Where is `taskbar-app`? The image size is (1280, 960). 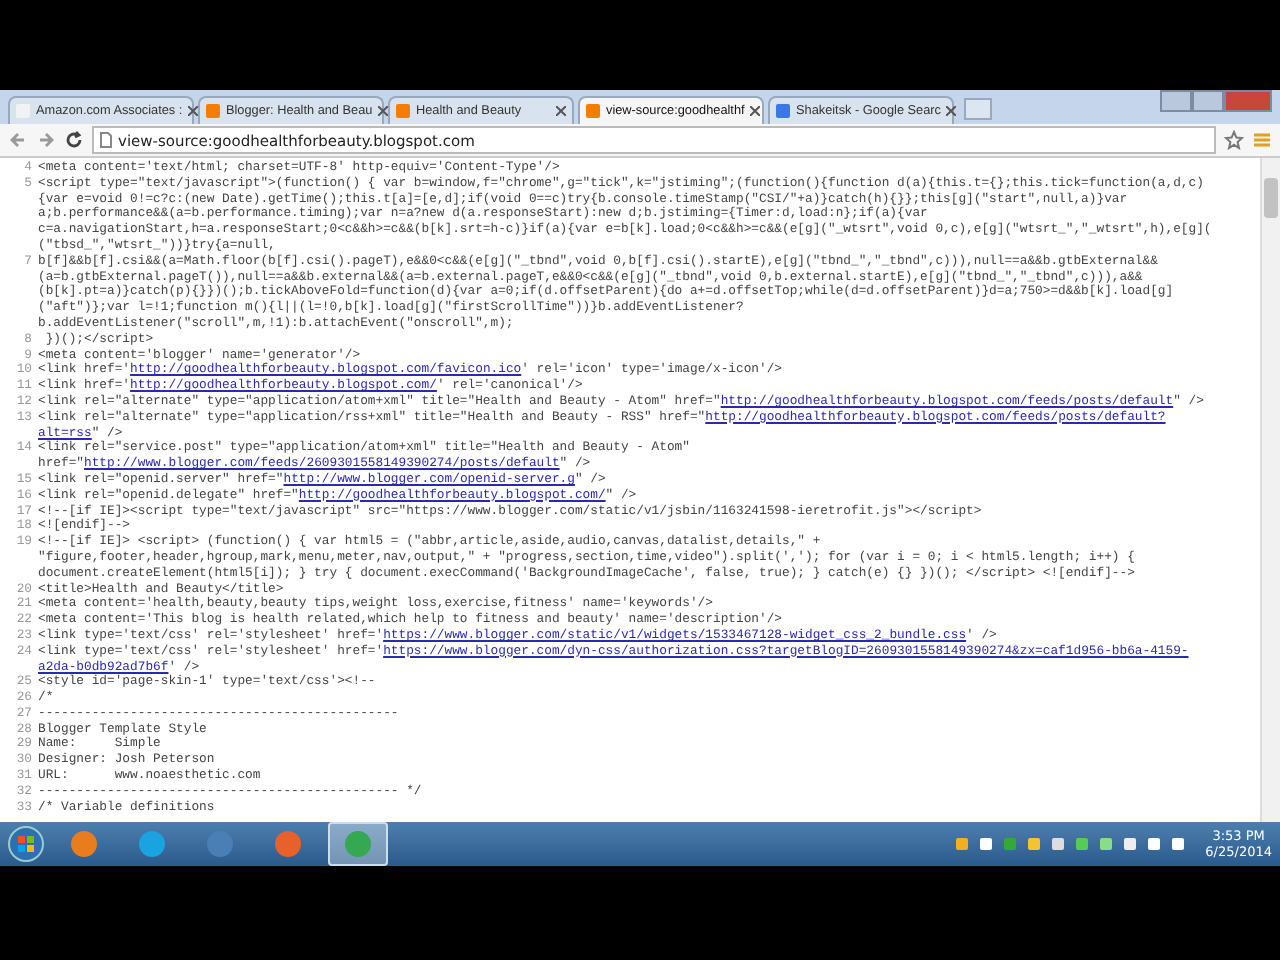 taskbar-app is located at coordinates (358, 844).